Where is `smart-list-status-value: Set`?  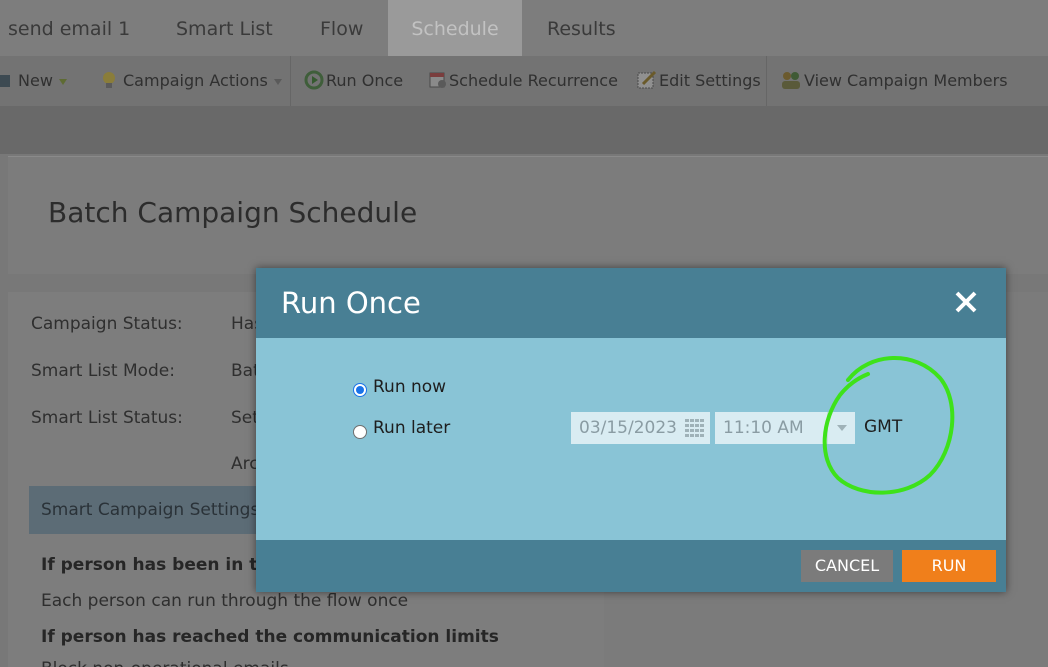 smart-list-status-value: Set is located at coordinates (245, 418).